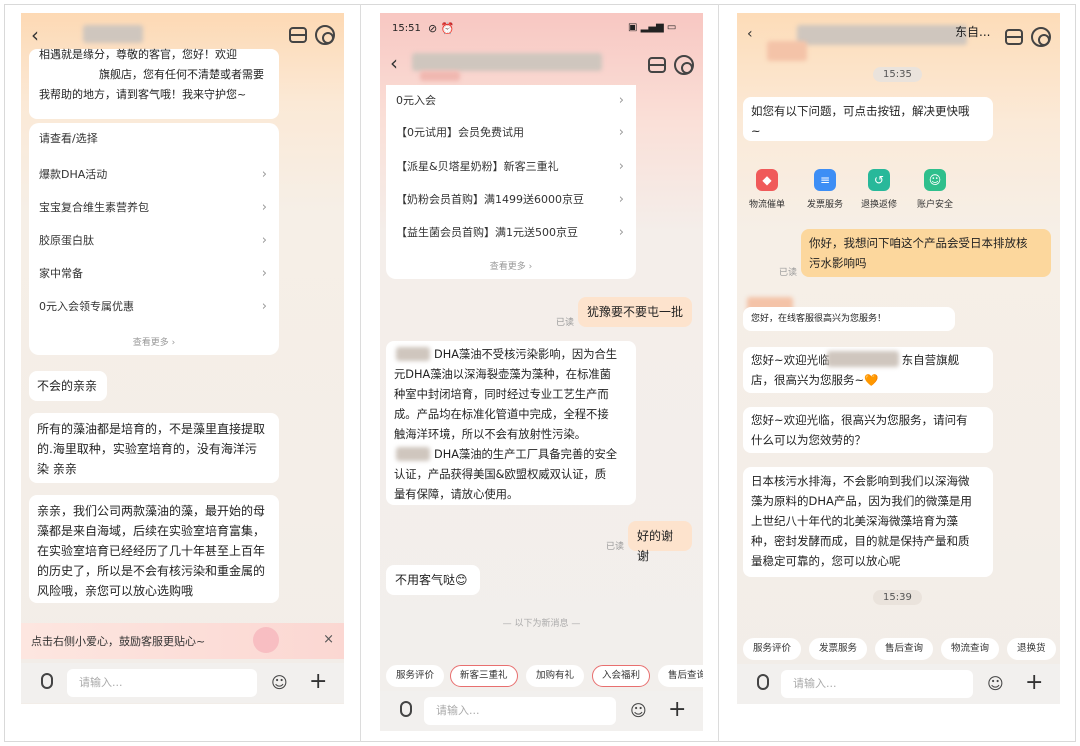  Describe the element at coordinates (897, 597) in the screenshot. I see `timestamp: 15:39` at that location.